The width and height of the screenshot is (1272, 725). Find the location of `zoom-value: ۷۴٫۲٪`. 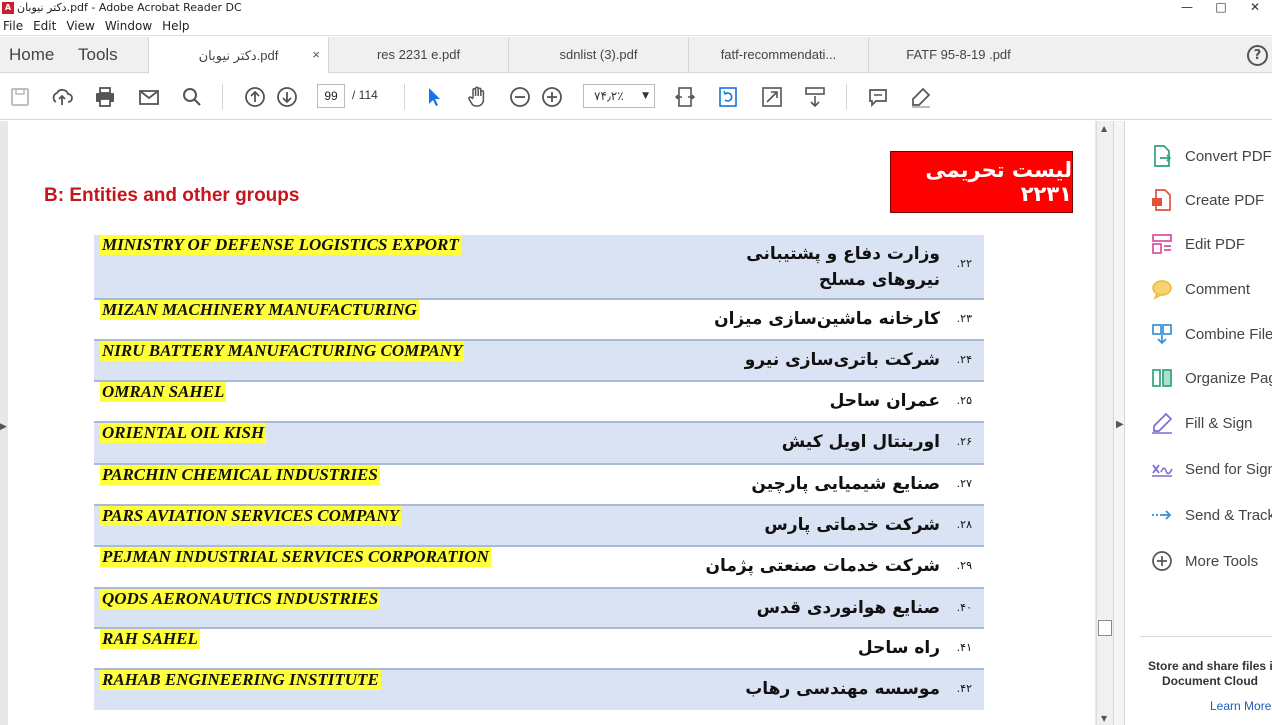

zoom-value: ۷۴٫۲٪ is located at coordinates (609, 96).